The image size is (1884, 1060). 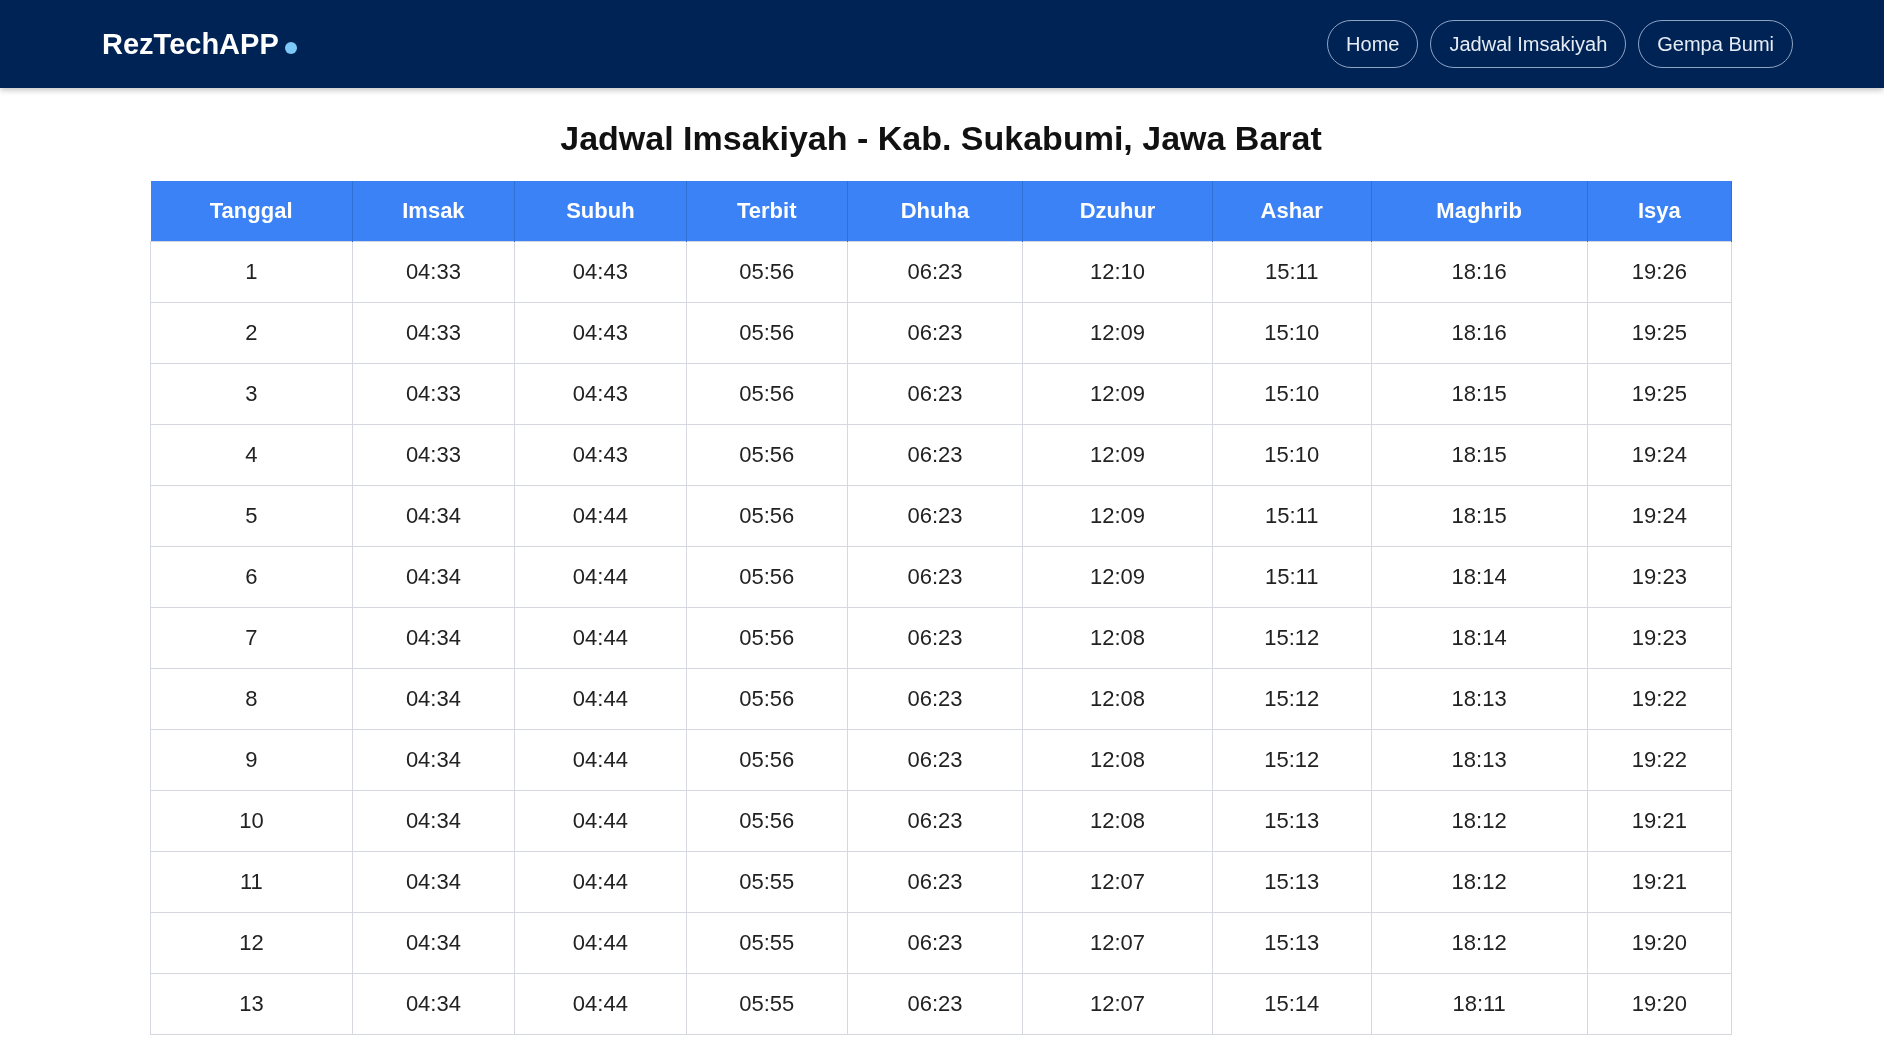 I want to click on table-cell: 13, so click(x=251, y=1004).